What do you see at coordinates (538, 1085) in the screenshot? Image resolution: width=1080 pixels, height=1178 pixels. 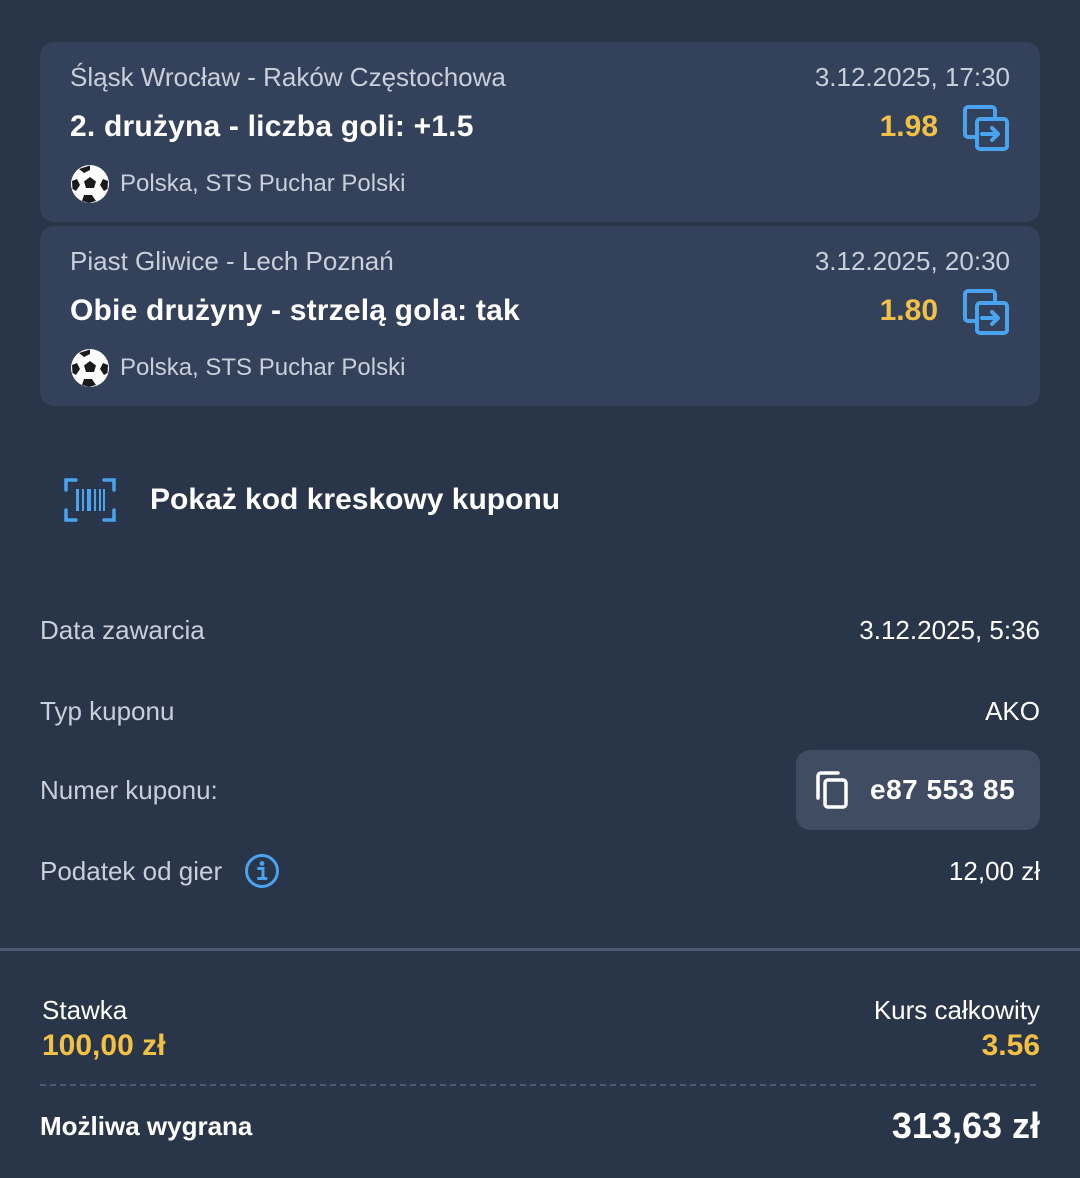 I see `divider` at bounding box center [538, 1085].